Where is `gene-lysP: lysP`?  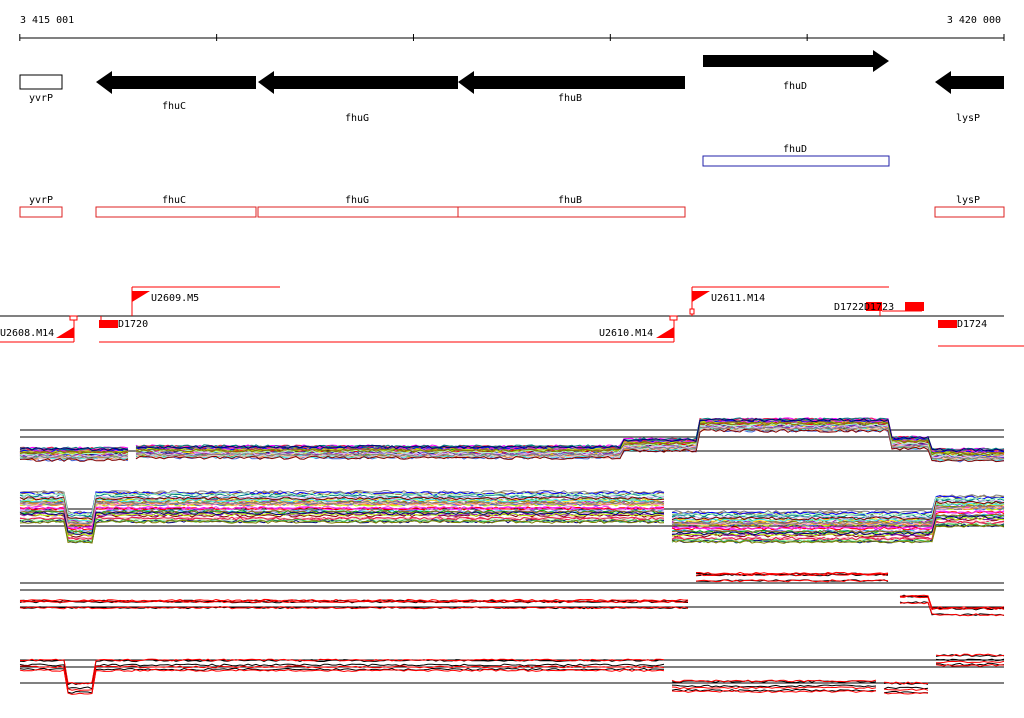
gene-lysP: lysP is located at coordinates (969, 97).